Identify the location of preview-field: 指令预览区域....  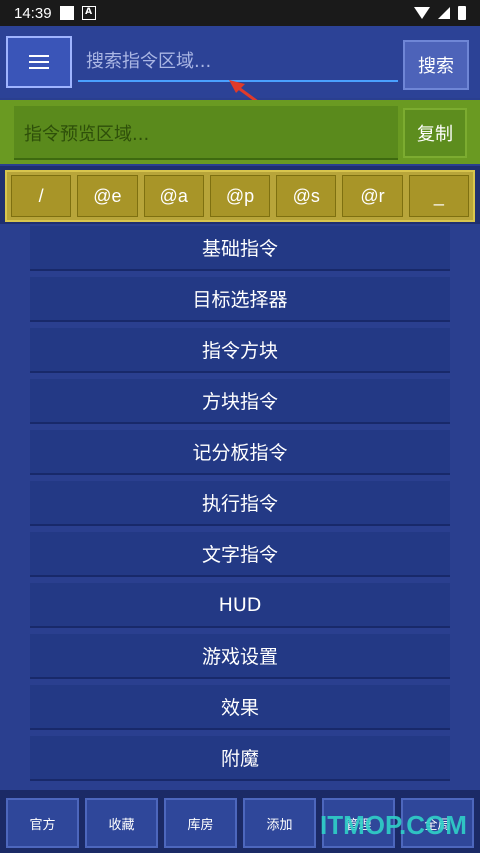
(206, 133).